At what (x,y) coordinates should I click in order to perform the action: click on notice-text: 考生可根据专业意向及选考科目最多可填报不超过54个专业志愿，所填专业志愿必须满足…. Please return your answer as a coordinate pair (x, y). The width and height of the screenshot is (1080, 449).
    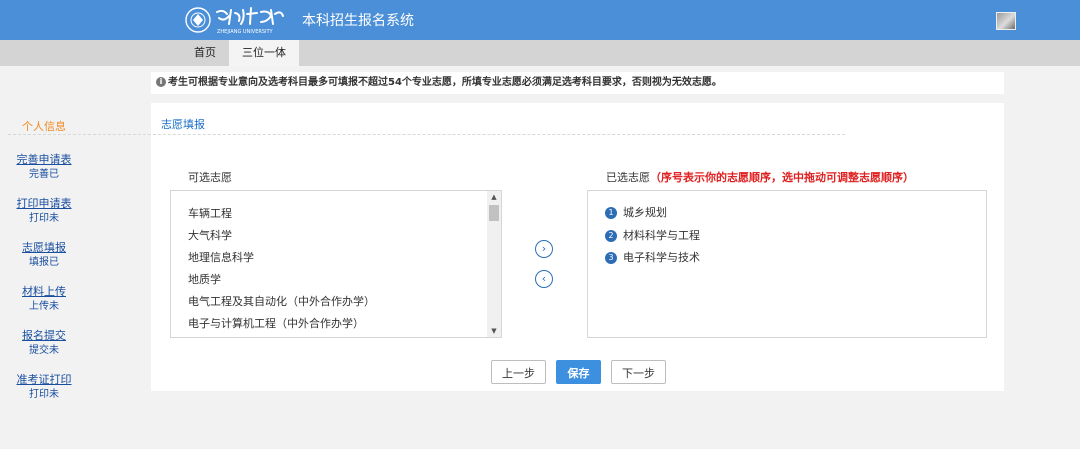
    Looking at the image, I should click on (445, 82).